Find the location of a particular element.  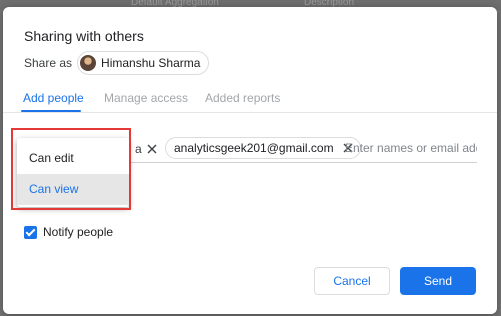

share-as-label: Share as is located at coordinates (48, 63).